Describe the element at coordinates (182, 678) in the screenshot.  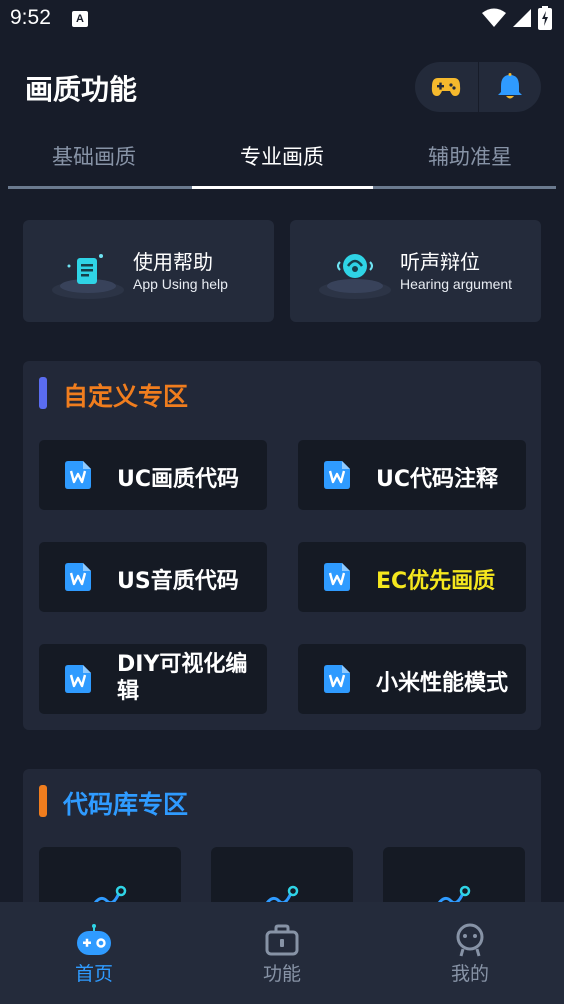
I see `diy-visual-edit-label: DIY可视化编辑` at that location.